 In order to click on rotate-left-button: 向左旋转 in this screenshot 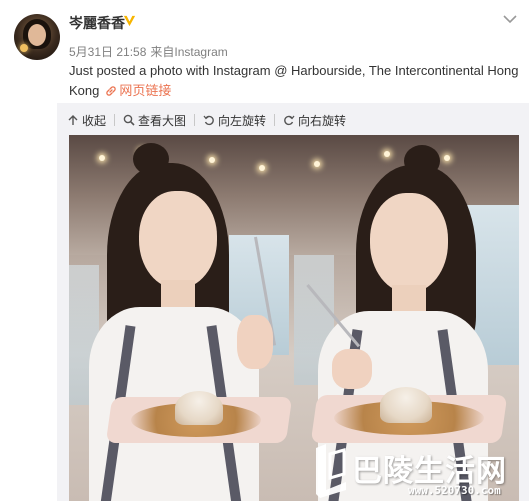, I will do `click(234, 120)`.